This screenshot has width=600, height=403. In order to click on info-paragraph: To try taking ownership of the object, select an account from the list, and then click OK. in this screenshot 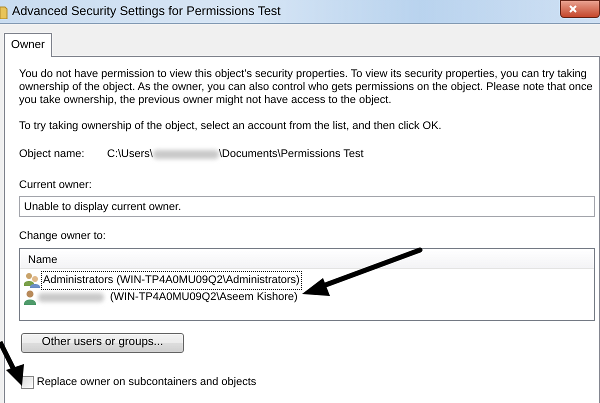, I will do `click(230, 127)`.